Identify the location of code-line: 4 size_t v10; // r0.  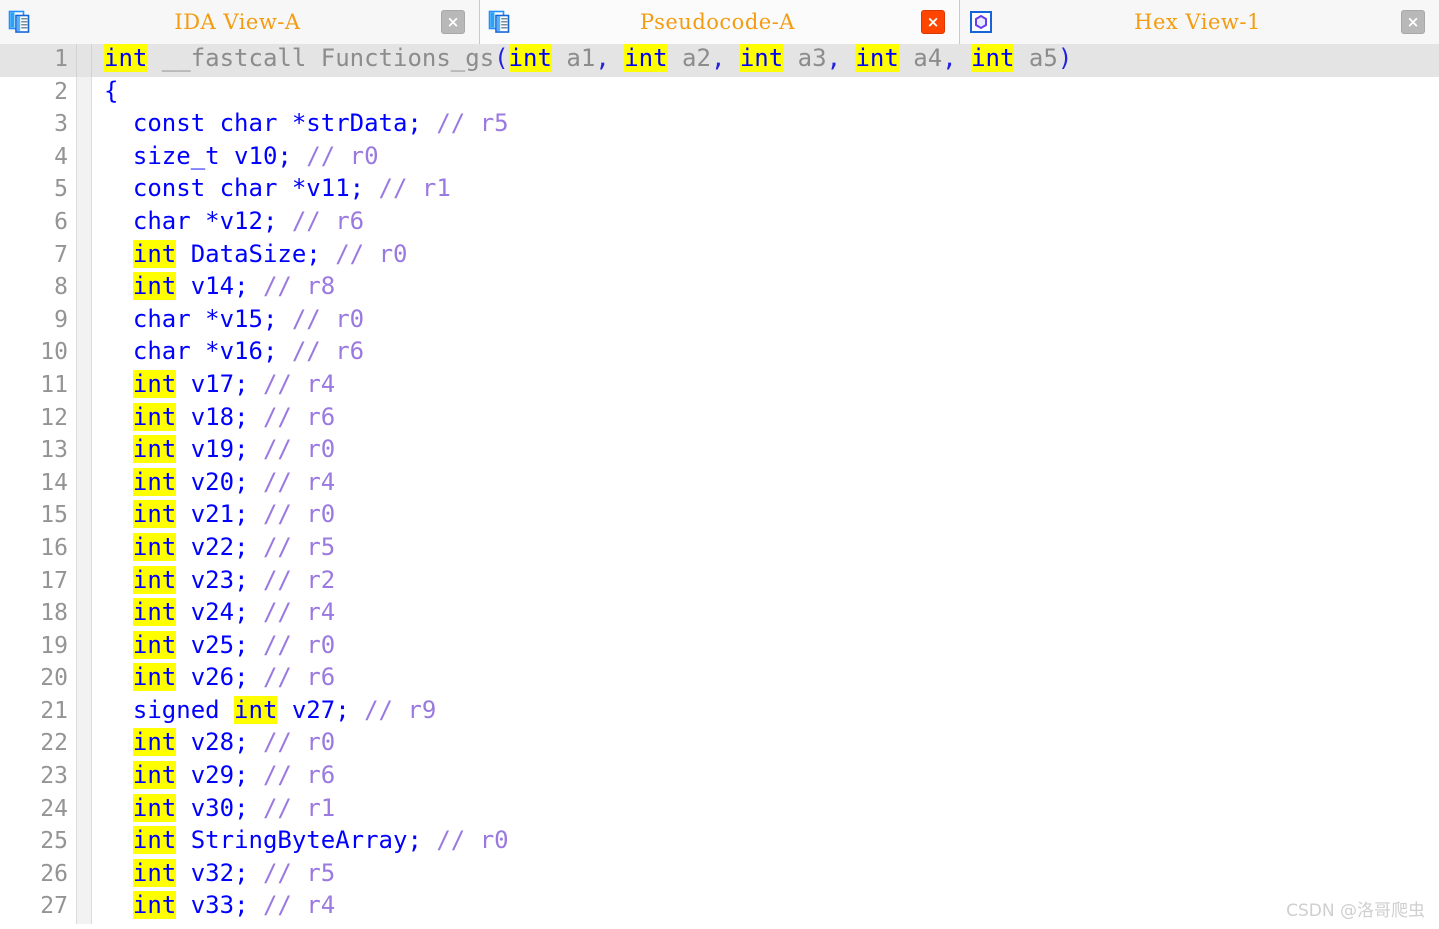
(719, 158).